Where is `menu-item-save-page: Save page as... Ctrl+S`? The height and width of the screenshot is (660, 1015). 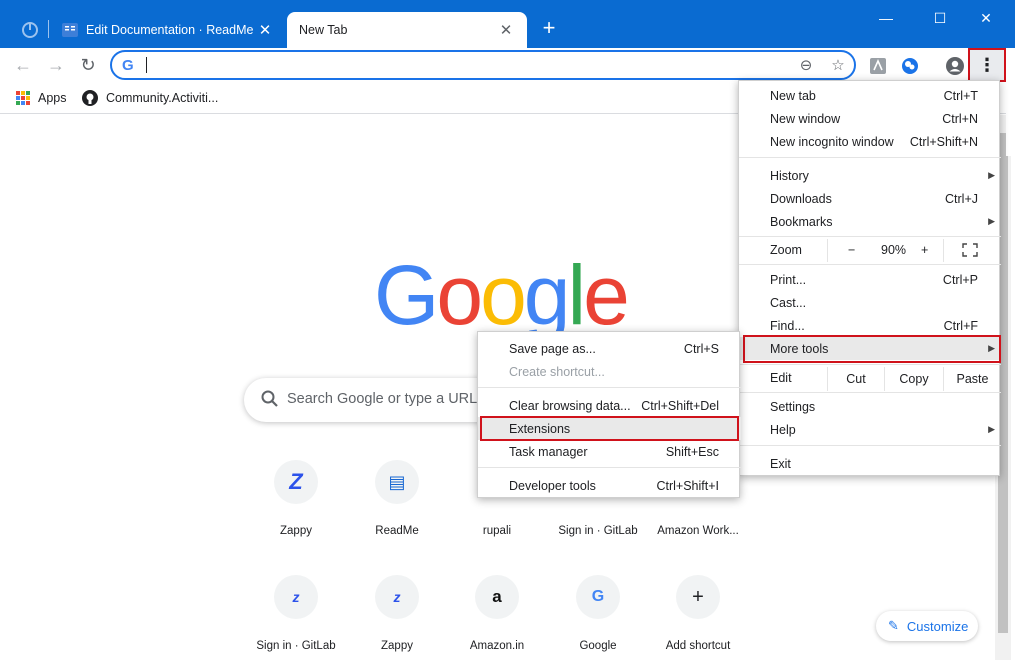 menu-item-save-page: Save page as... Ctrl+S is located at coordinates (609, 348).